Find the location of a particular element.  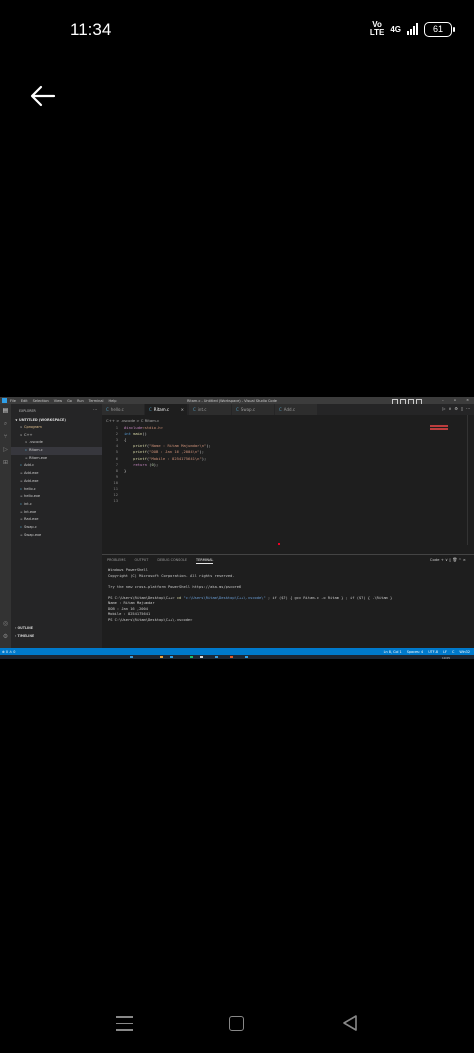

line-number: 3 is located at coordinates (116, 440).